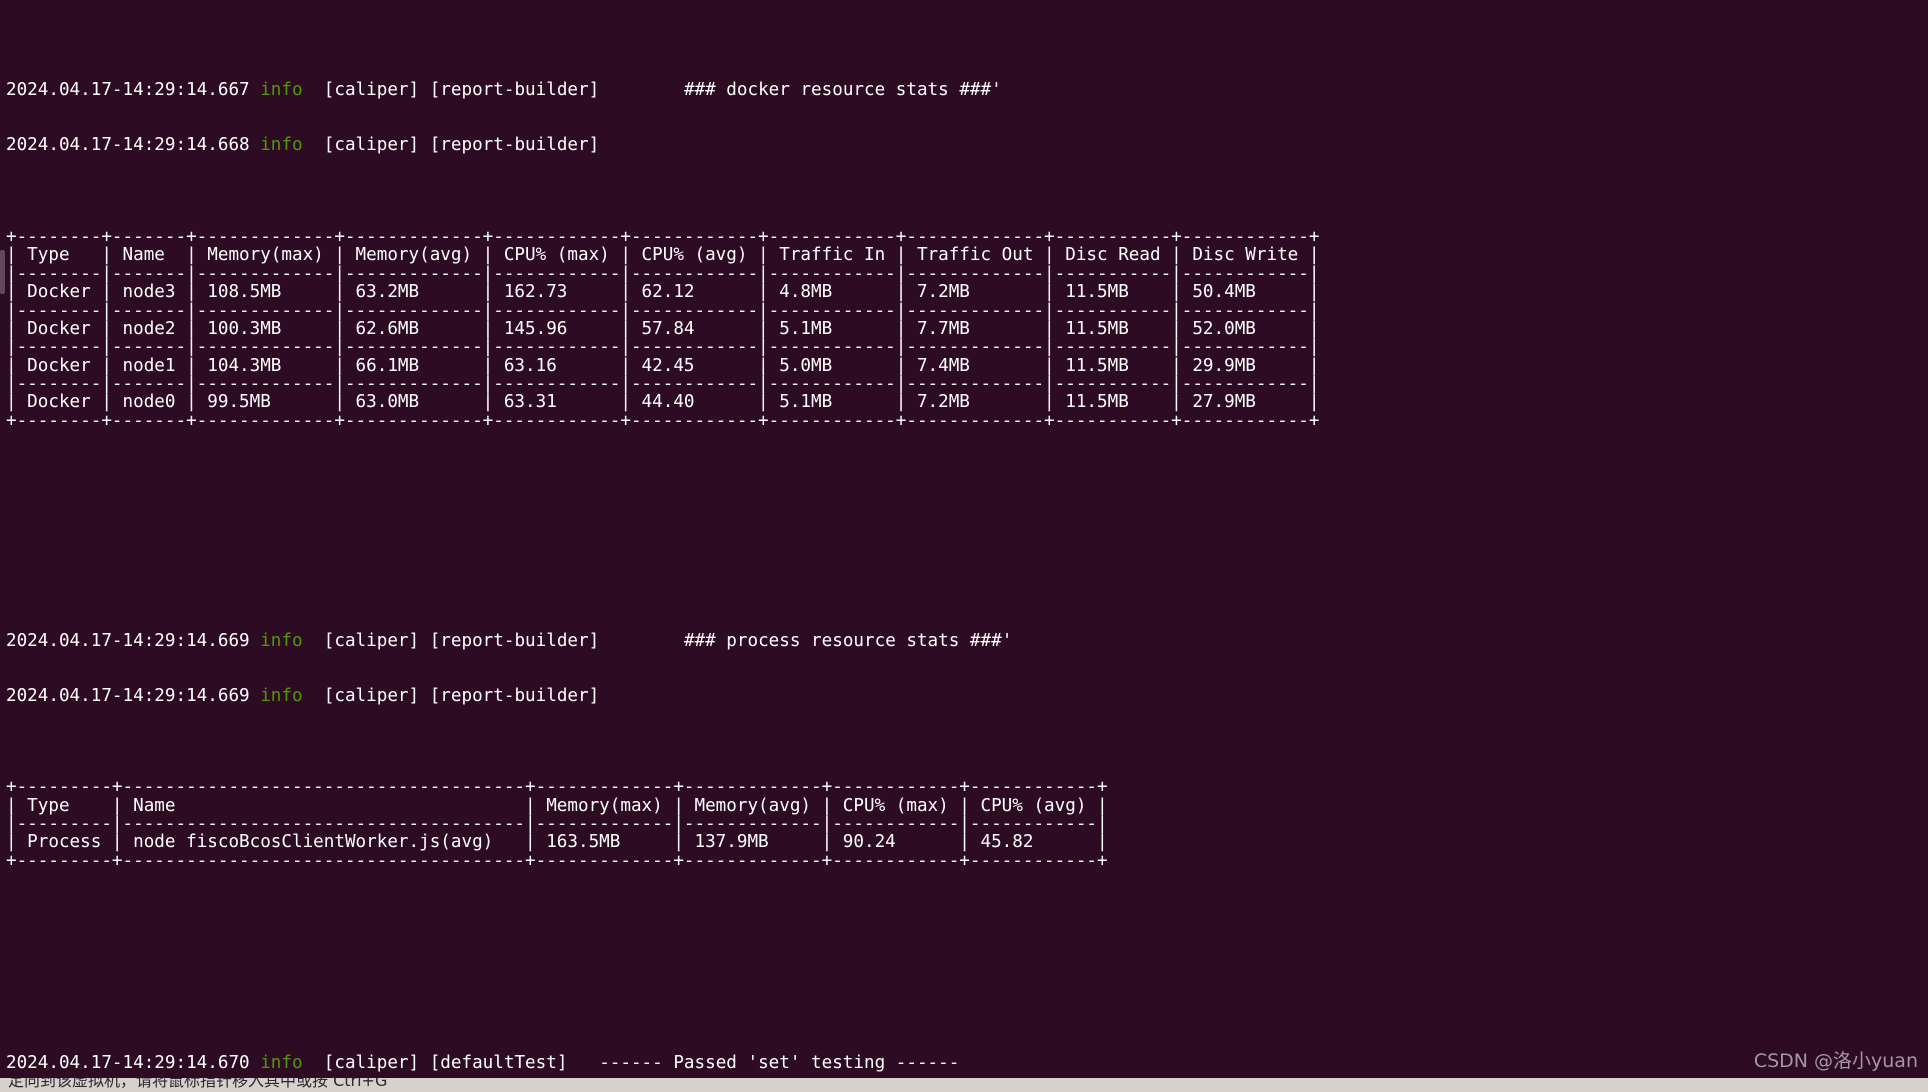 The width and height of the screenshot is (1928, 1092). I want to click on vm-status-bar: 定向到该虚拟机，请将鼠标指针移入其中或按 Ctrl+G, so click(964, 1085).